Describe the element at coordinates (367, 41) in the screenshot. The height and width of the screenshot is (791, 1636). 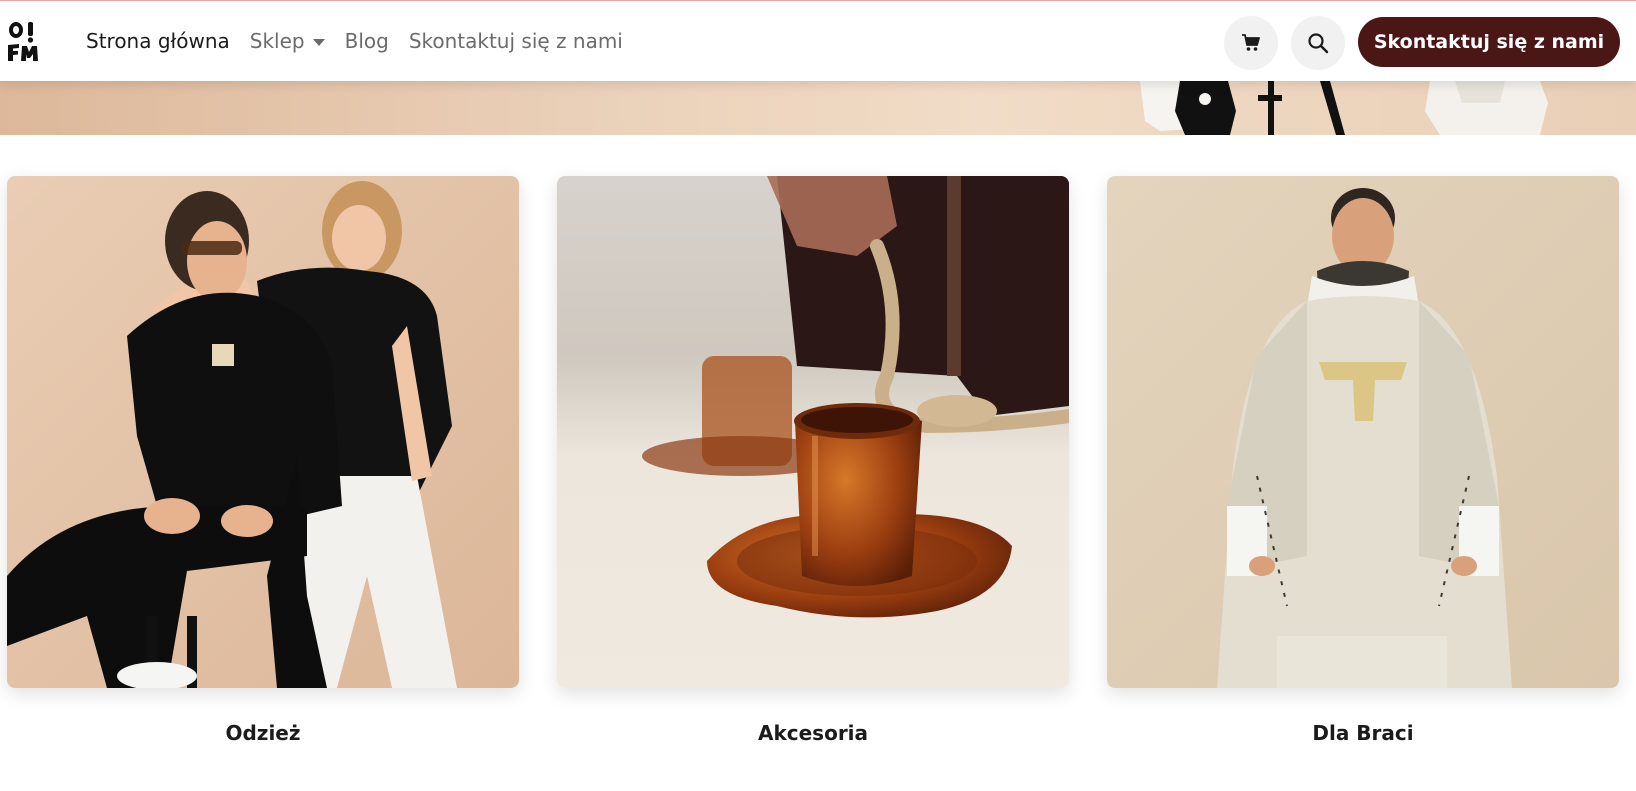
I see `nav-item-blog: Blog` at that location.